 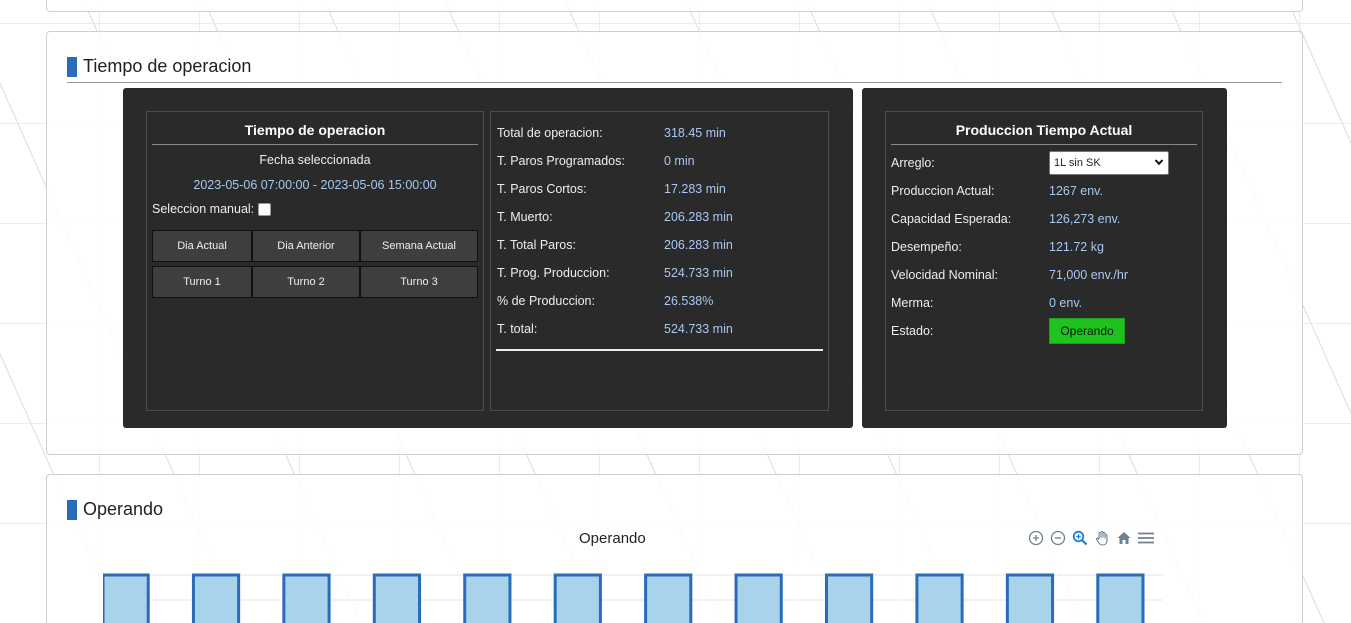 I want to click on zoom-out-icon, so click(x=1058, y=538).